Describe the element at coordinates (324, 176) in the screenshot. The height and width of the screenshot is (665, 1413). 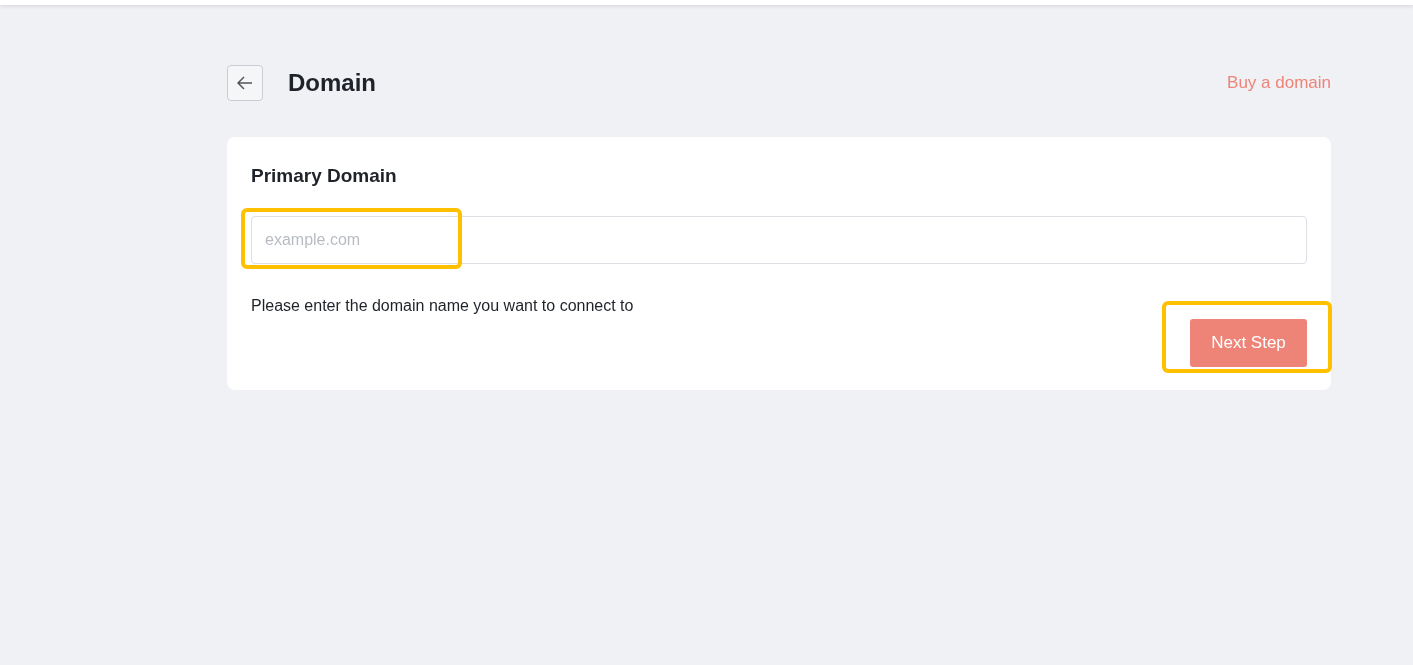
I see `section-title: Primary Domain` at that location.